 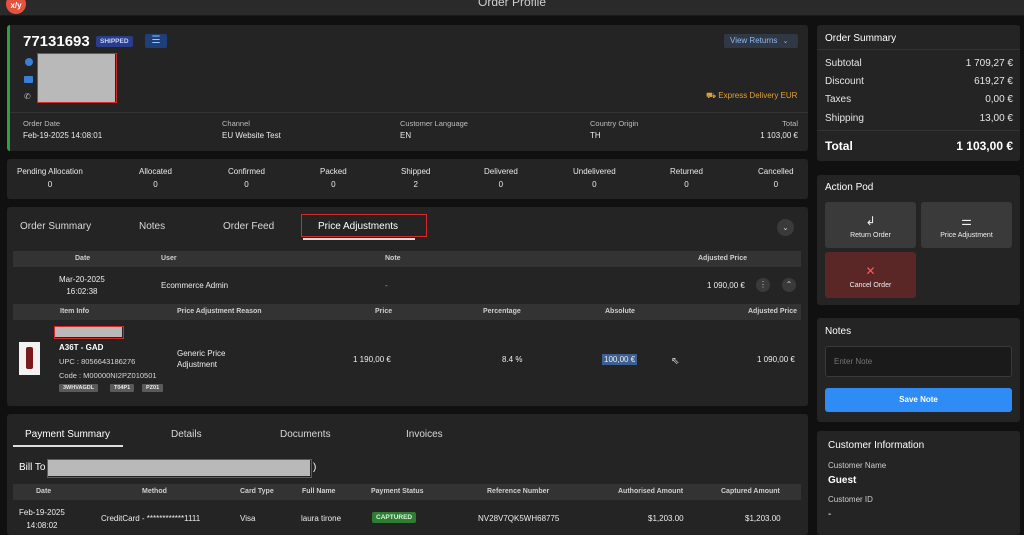 I want to click on payment-date: Feb-19-2025 14:08:02, so click(x=42, y=519).